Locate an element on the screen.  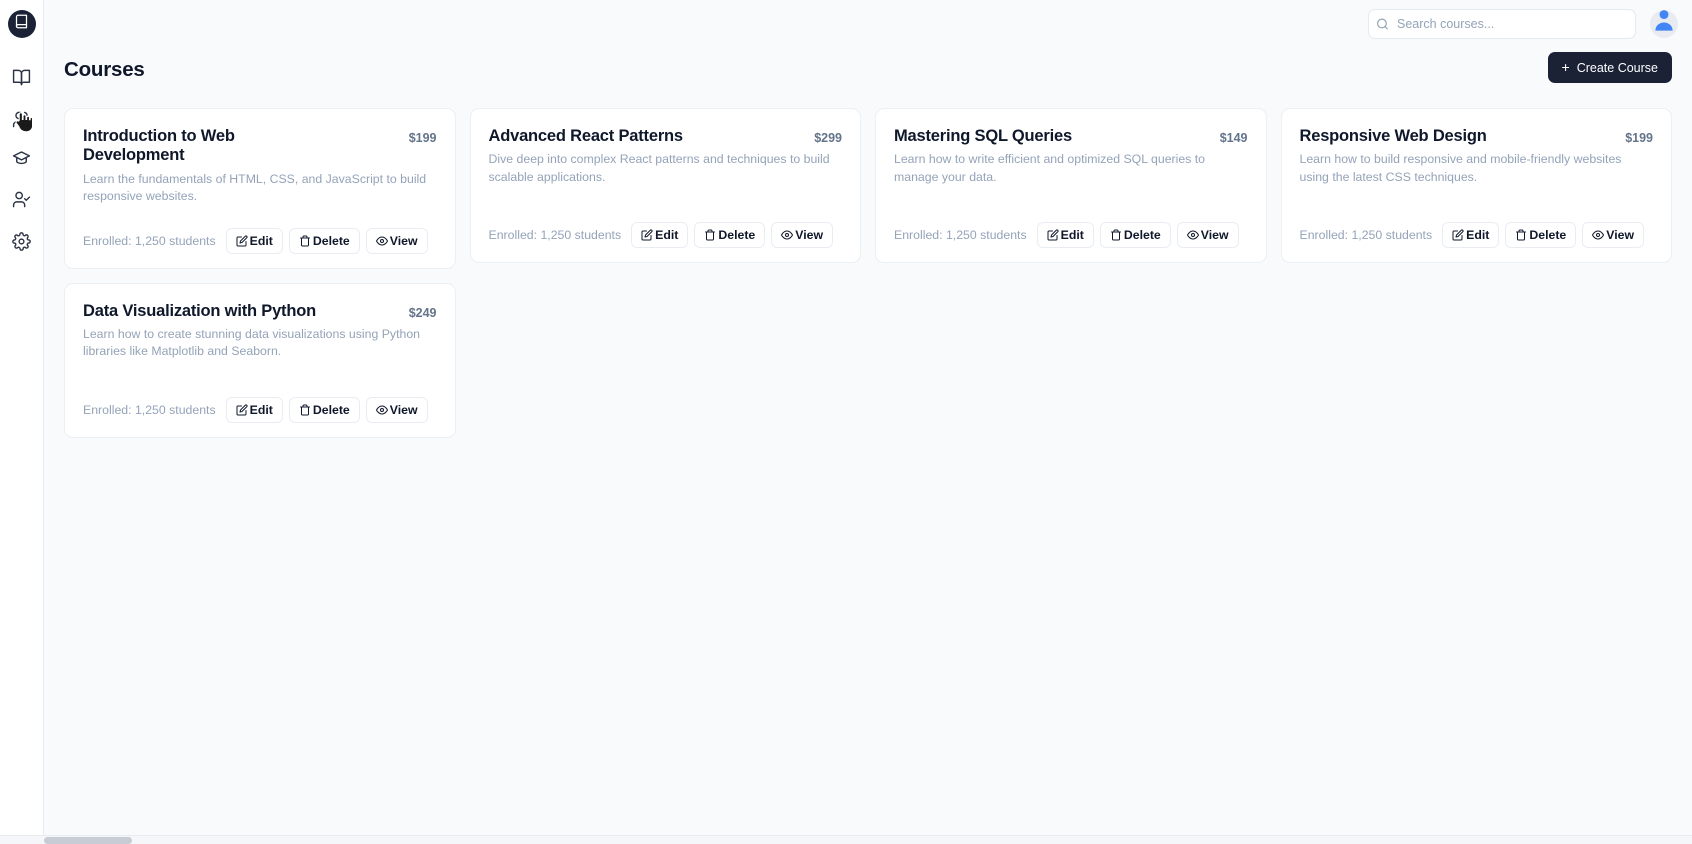
card-header: Mastering SQL Queries $149 is located at coordinates (1071, 136).